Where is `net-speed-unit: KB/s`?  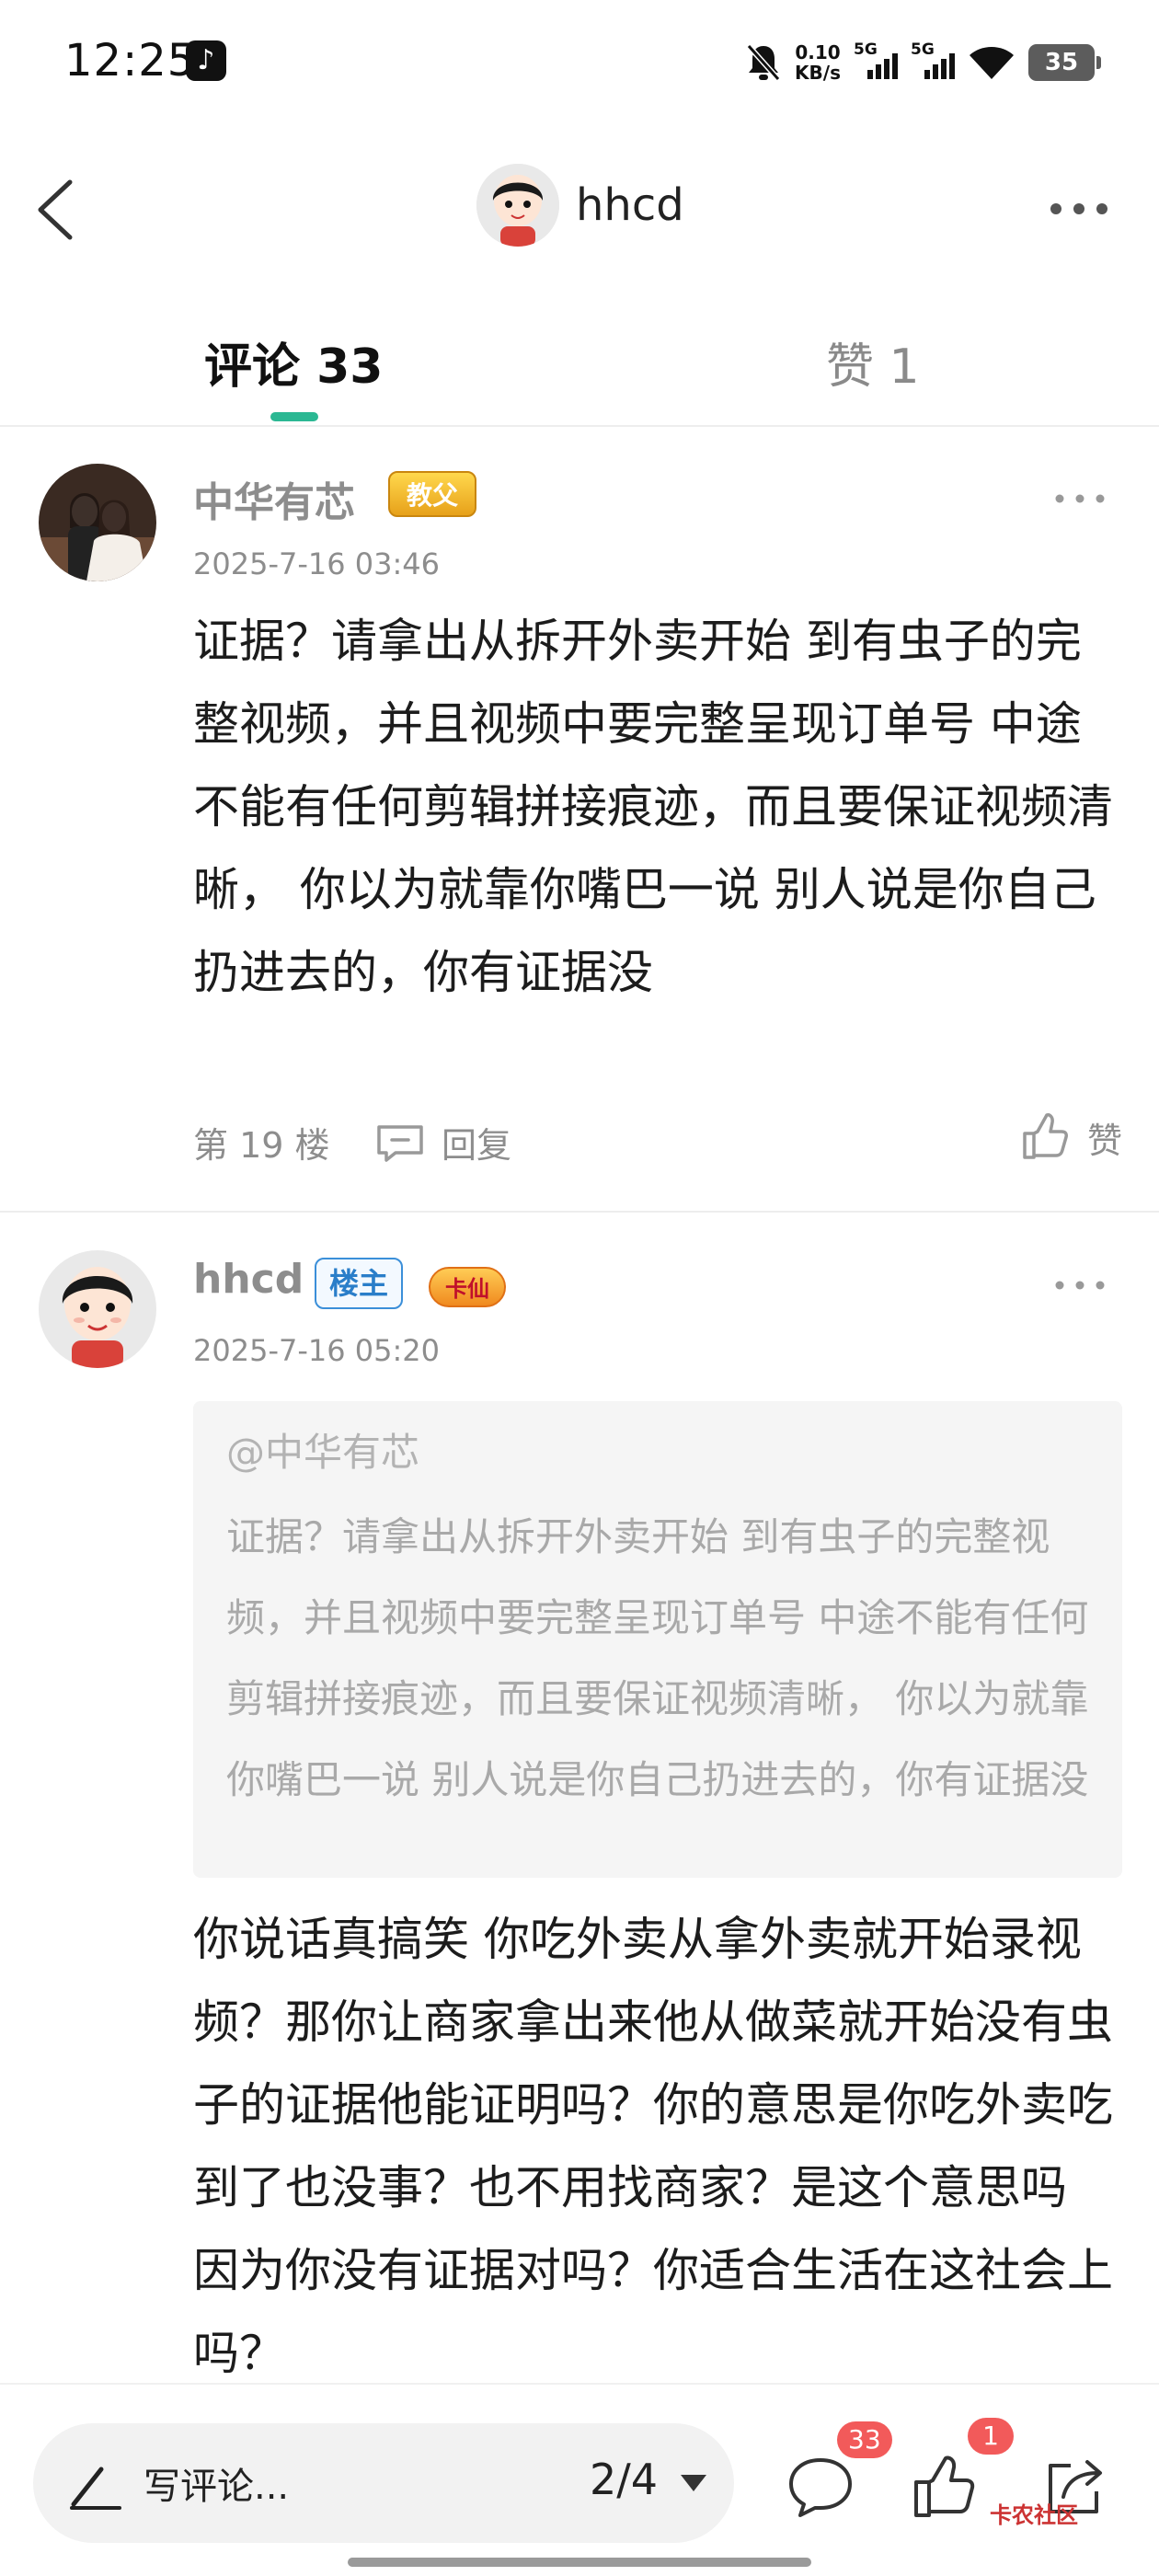 net-speed-unit: KB/s is located at coordinates (818, 73).